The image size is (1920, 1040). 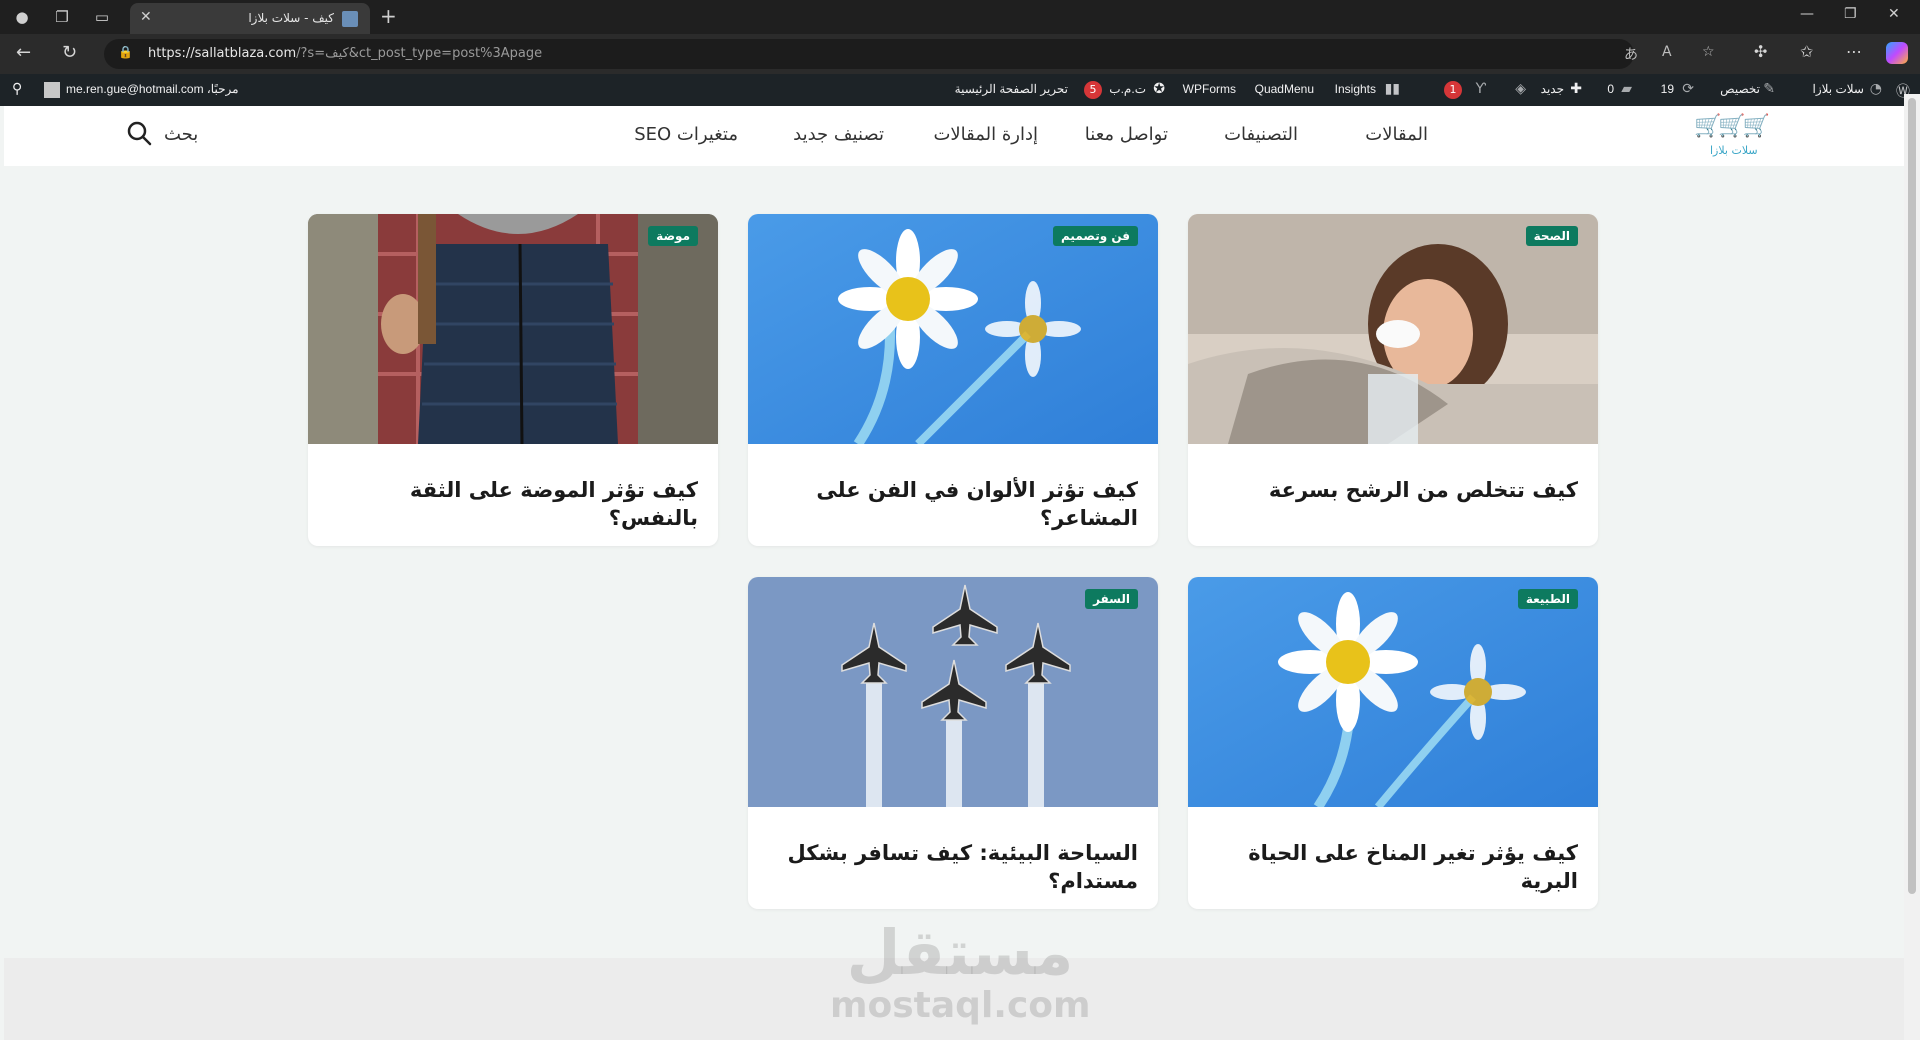 What do you see at coordinates (1838, 89) in the screenshot?
I see `admin-site-name: سلات بلازا` at bounding box center [1838, 89].